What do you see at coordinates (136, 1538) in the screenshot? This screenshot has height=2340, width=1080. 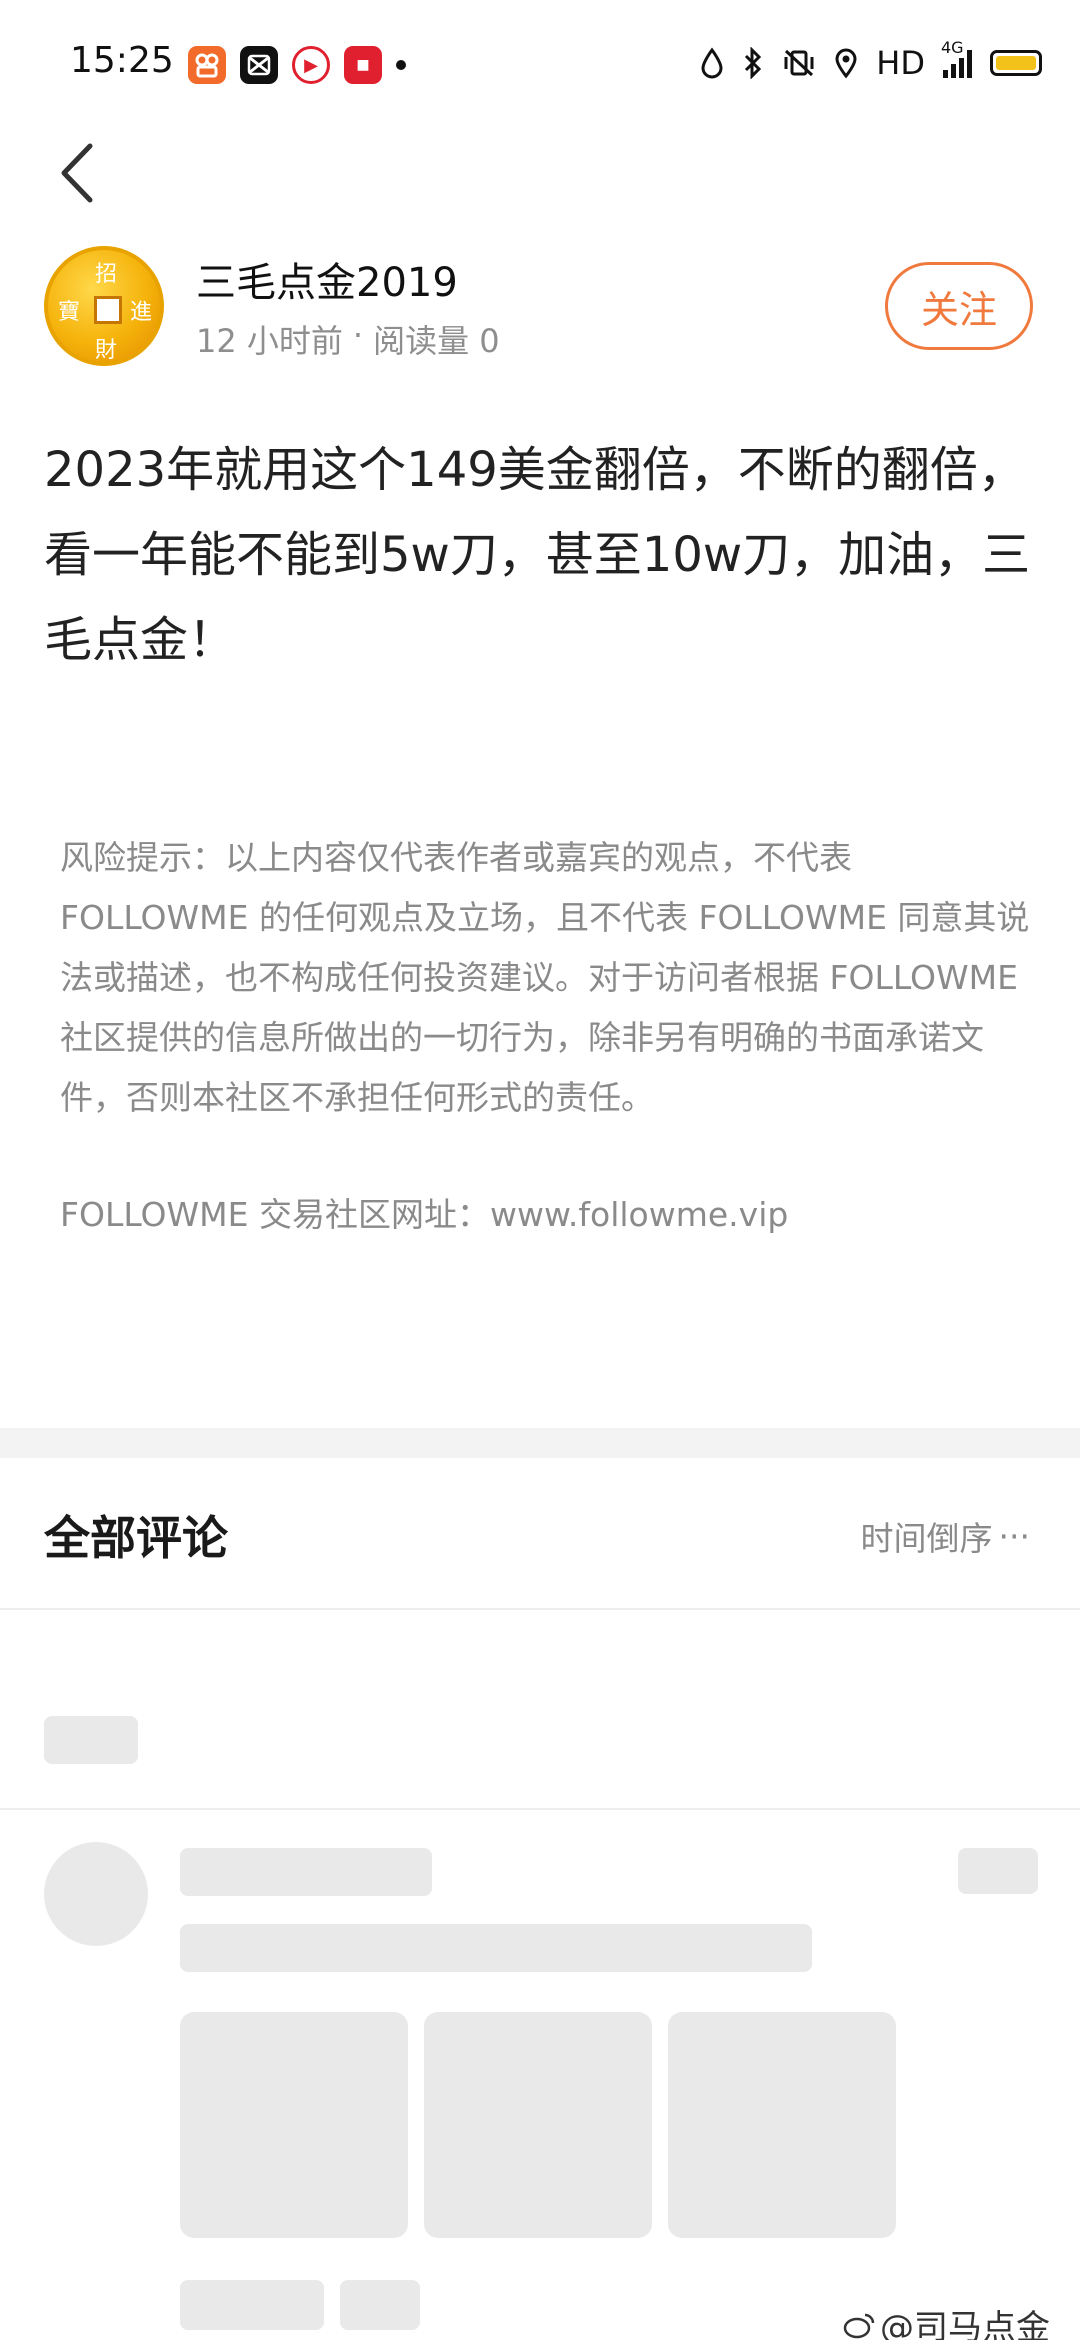 I see `comments-title: 全部评论` at bounding box center [136, 1538].